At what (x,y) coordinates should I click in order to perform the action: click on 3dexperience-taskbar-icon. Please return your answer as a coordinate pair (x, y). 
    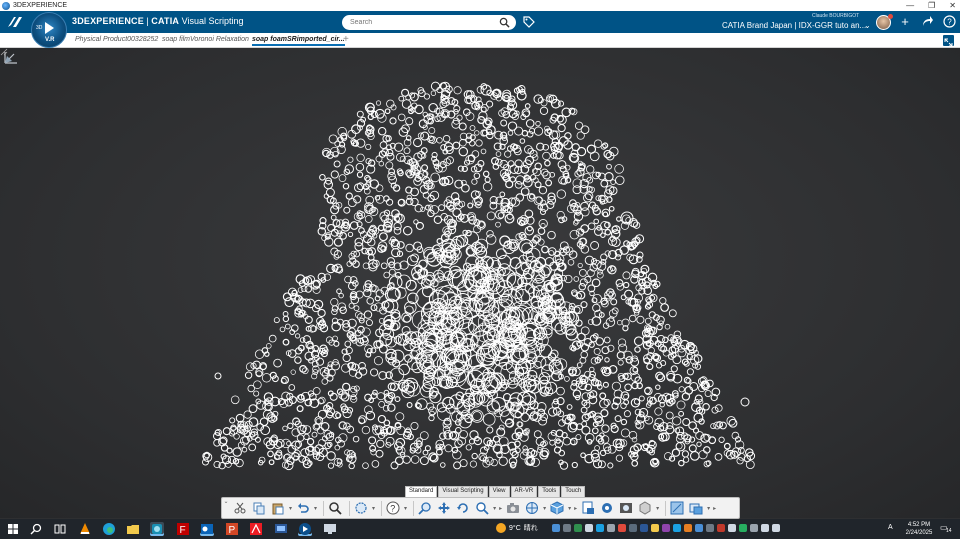
    Looking at the image, I should click on (157, 529).